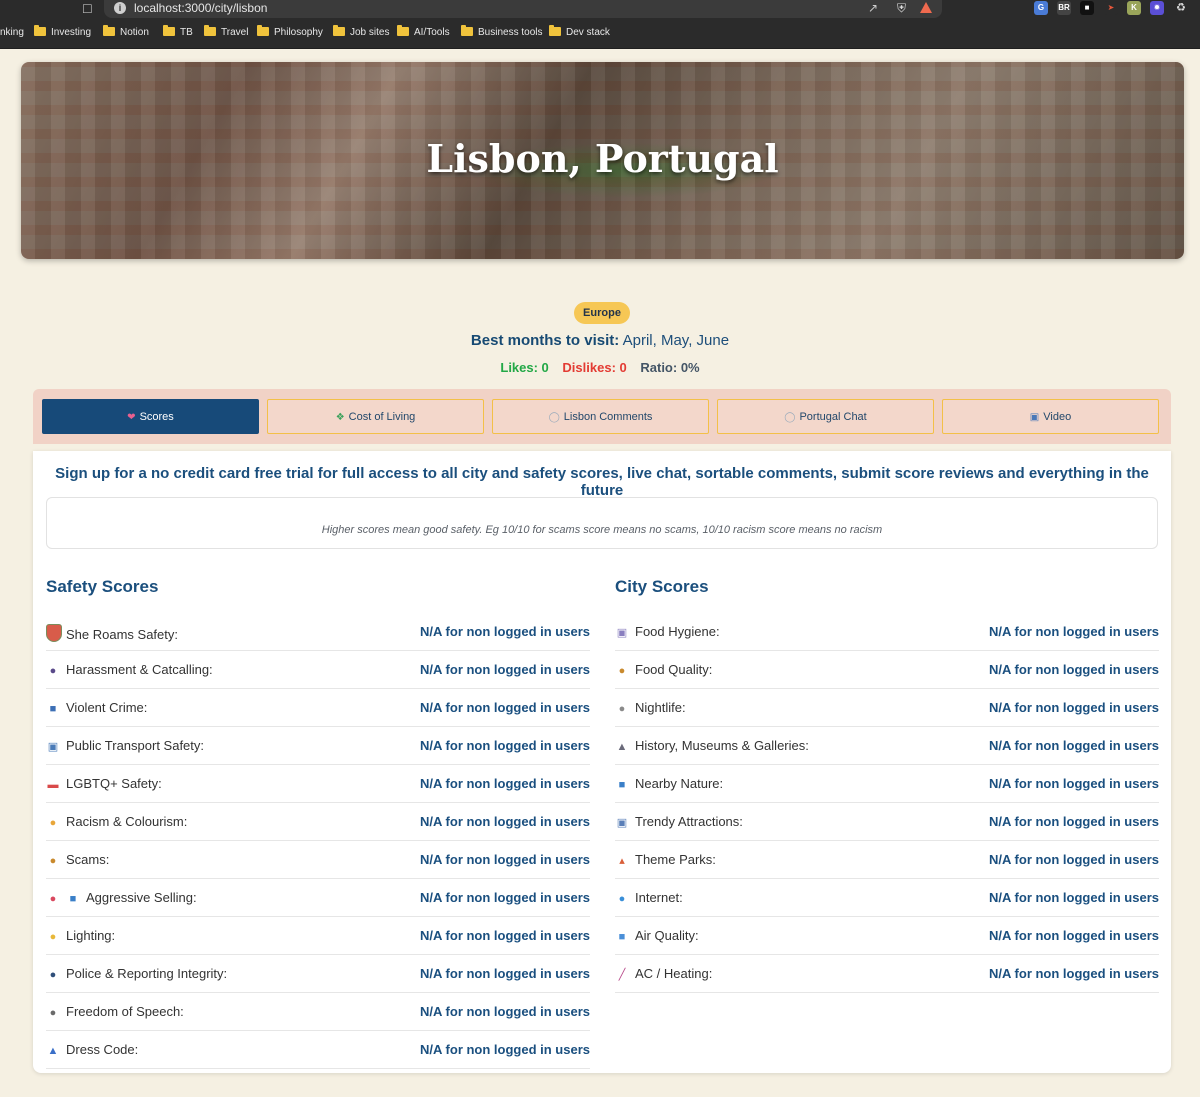 This screenshot has width=1200, height=1097. What do you see at coordinates (102, 586) in the screenshot?
I see `safety-scores-title: Safety Scores` at bounding box center [102, 586].